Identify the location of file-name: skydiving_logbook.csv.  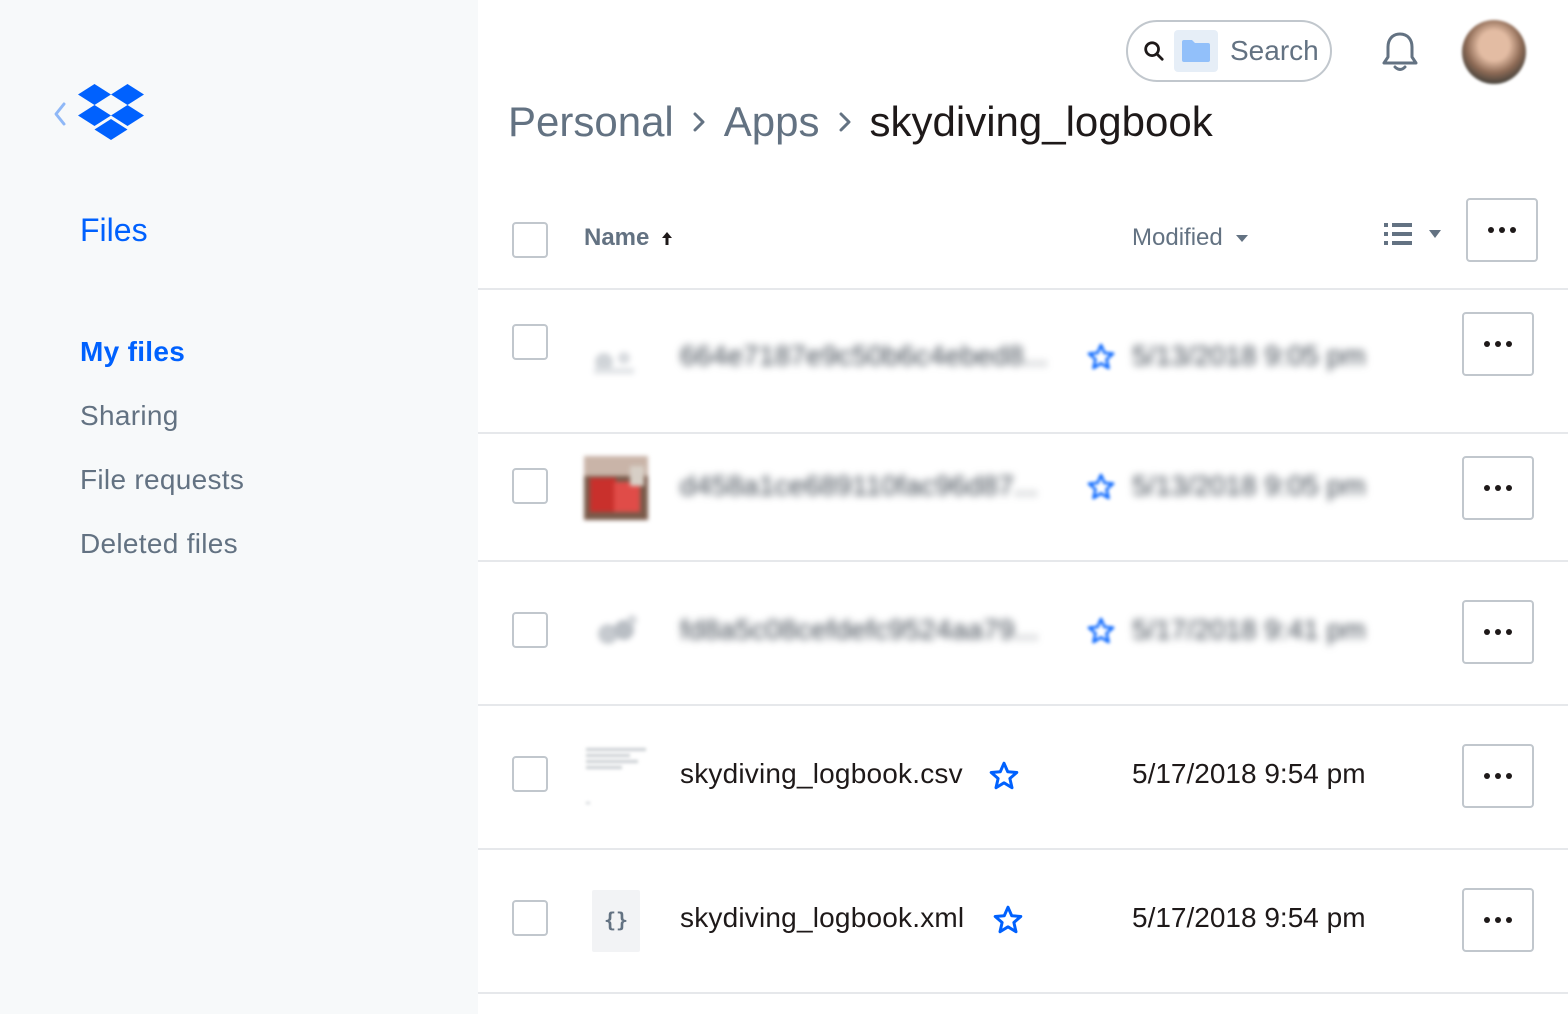
(821, 774).